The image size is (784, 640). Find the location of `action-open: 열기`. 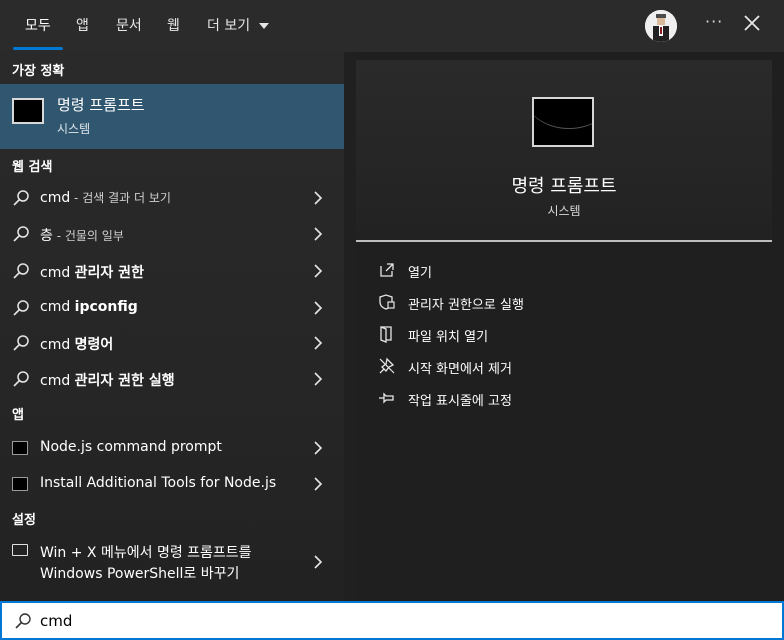

action-open: 열기 is located at coordinates (568, 270).